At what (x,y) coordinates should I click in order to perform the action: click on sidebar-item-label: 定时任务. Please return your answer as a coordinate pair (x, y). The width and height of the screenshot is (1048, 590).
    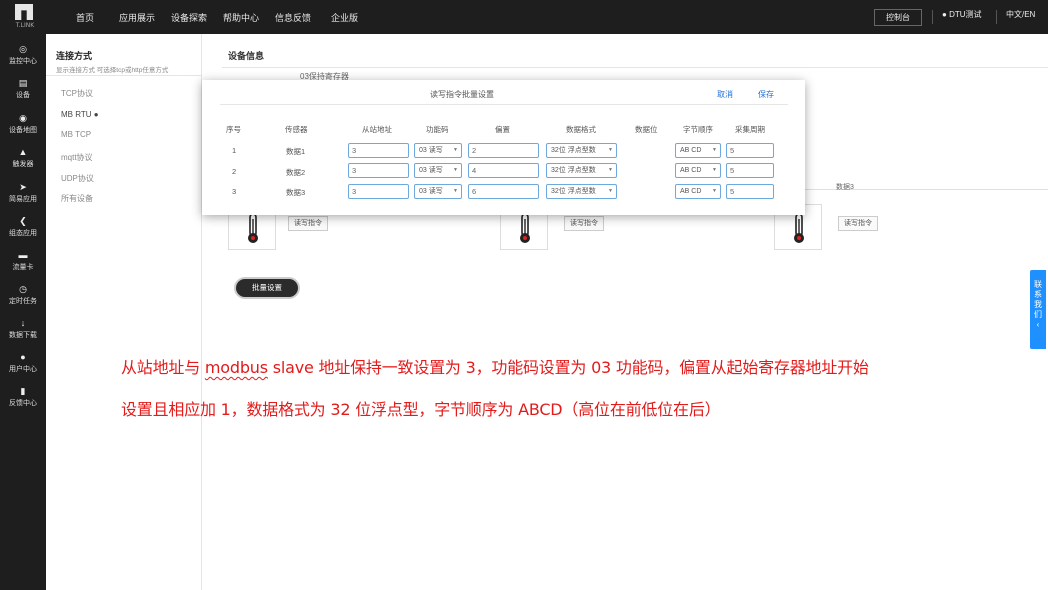
    Looking at the image, I should click on (23, 301).